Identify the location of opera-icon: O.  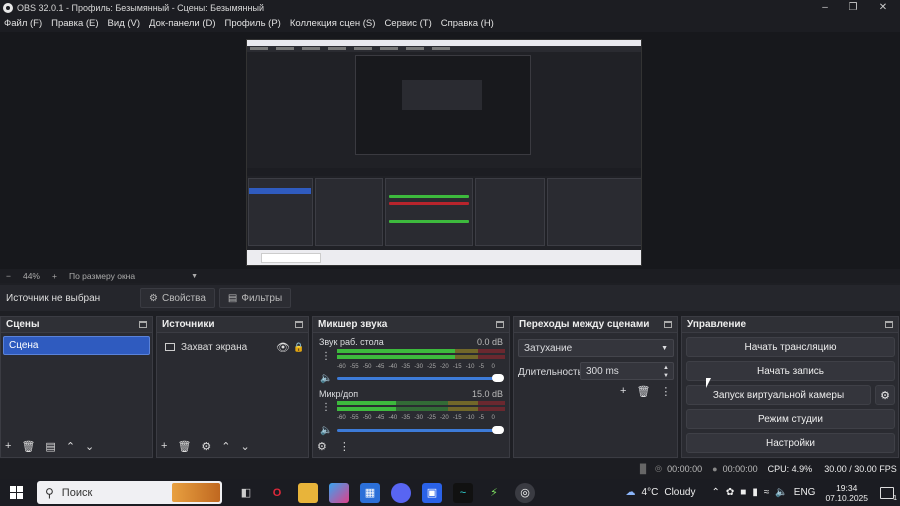
(277, 493).